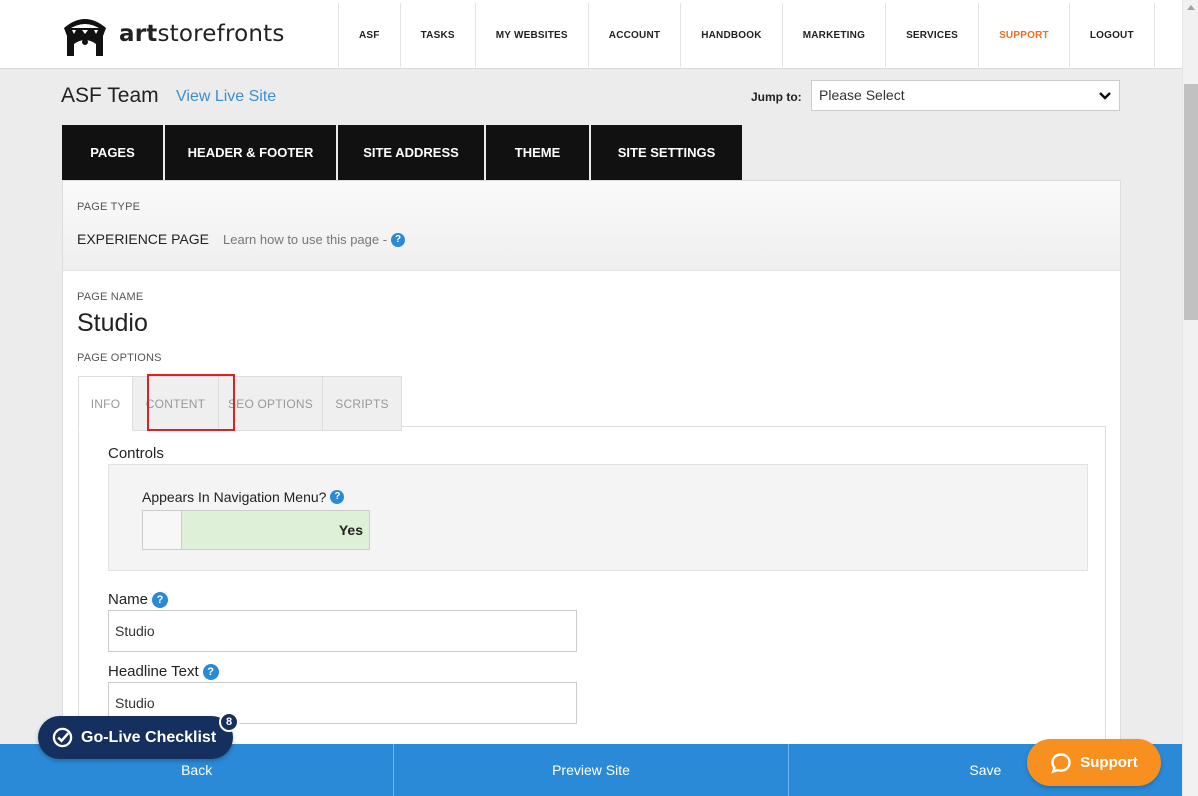  Describe the element at coordinates (85, 37) in the screenshot. I see `storefront-logo-icon` at that location.